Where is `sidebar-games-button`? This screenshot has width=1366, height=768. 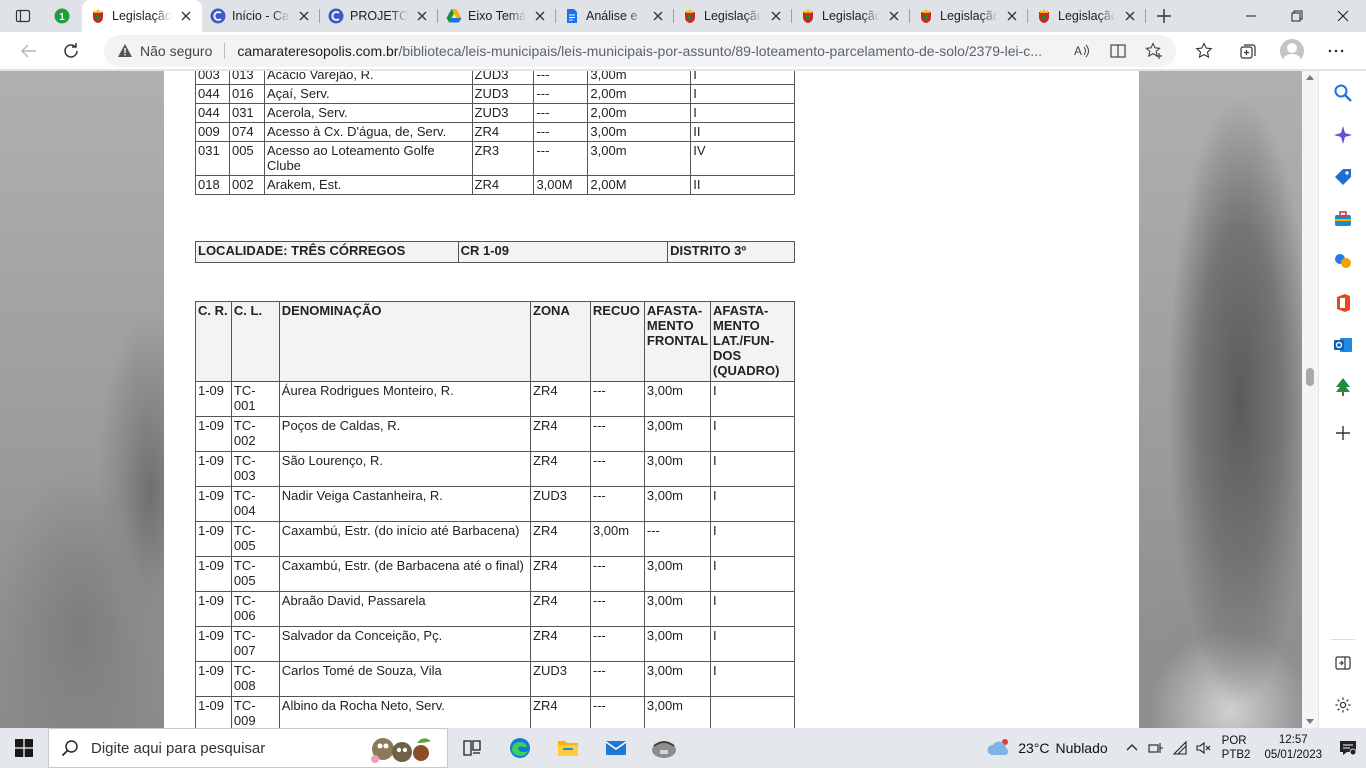
sidebar-games-button is located at coordinates (1343, 261).